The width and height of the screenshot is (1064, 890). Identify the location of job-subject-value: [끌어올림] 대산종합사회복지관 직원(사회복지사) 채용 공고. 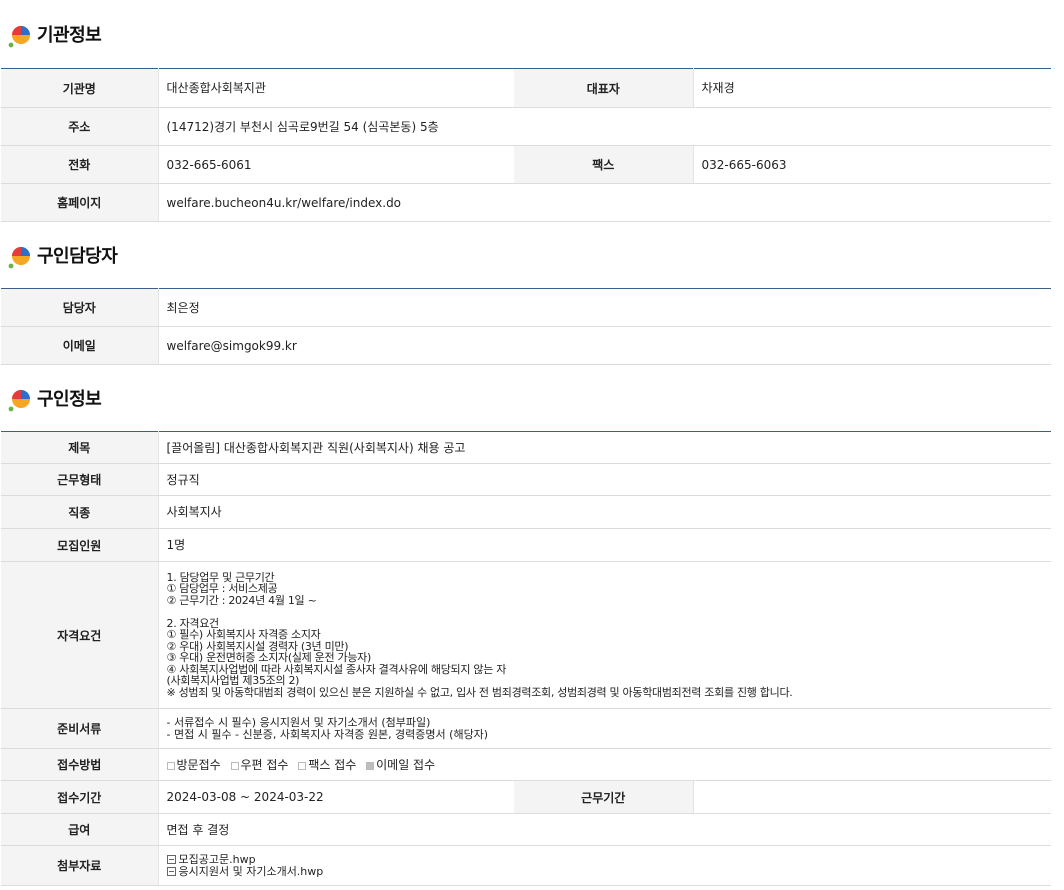
(605, 447).